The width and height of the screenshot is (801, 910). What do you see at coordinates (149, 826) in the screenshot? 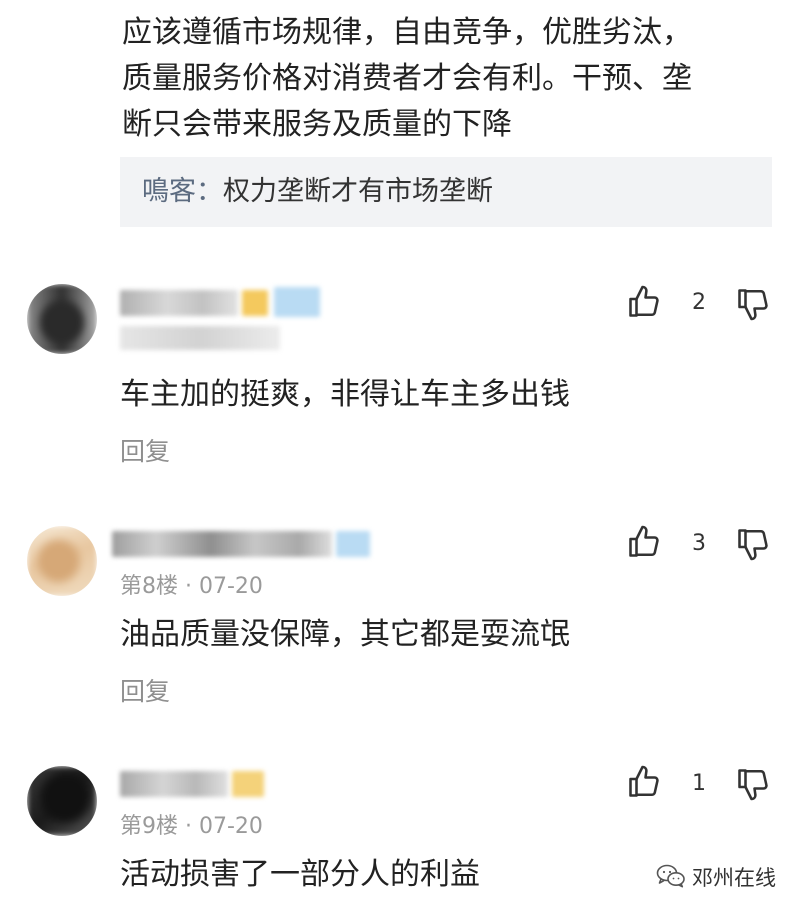
I see `floor-number: 第9楼` at bounding box center [149, 826].